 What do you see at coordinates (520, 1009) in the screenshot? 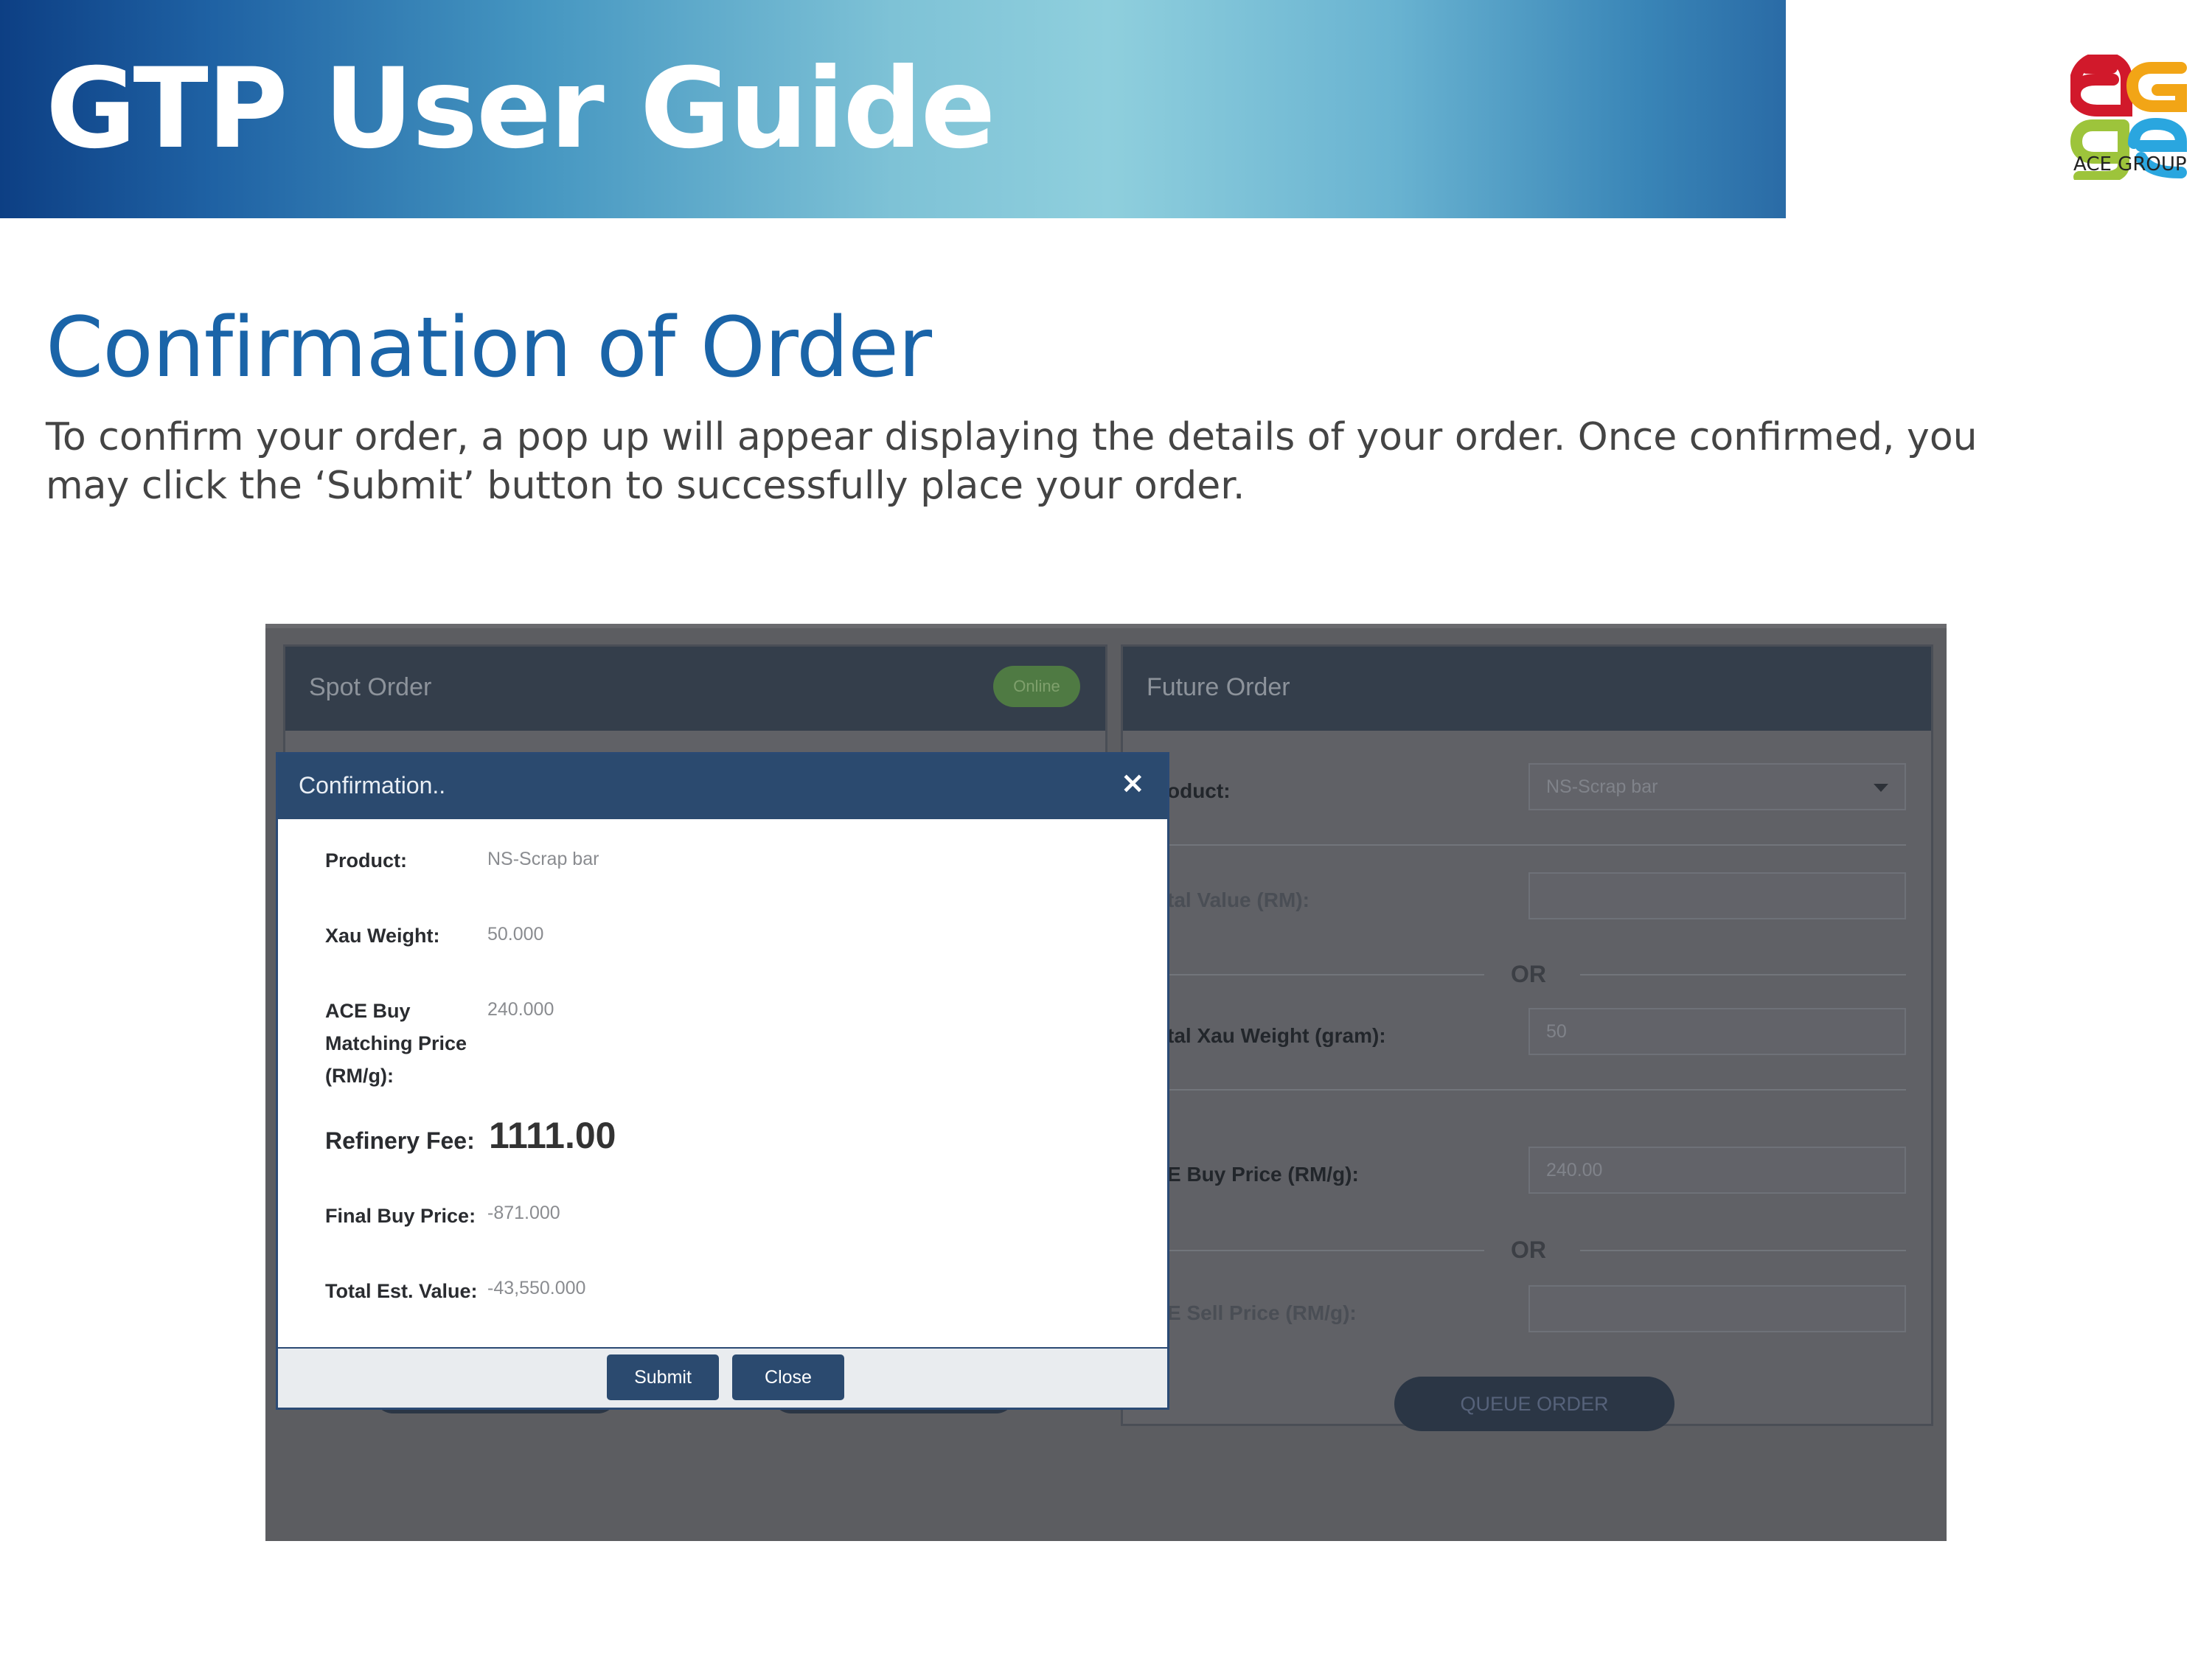
I see `matching-price-detail-value: 240.000` at bounding box center [520, 1009].